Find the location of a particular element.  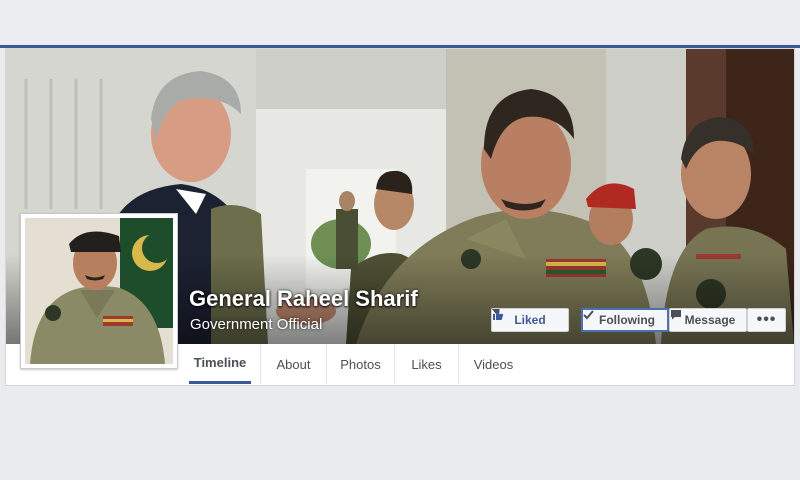

liked-label: Liked is located at coordinates (530, 320).